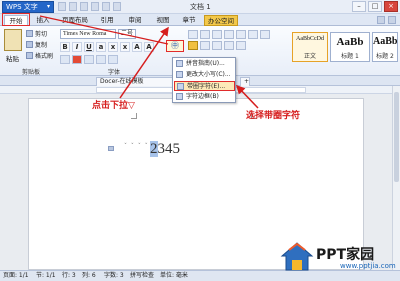 Image resolution: width=400 pixels, height=281 pixels. Describe the element at coordinates (179, 63) in the screenshot. I see `pinyin-icon` at that location.